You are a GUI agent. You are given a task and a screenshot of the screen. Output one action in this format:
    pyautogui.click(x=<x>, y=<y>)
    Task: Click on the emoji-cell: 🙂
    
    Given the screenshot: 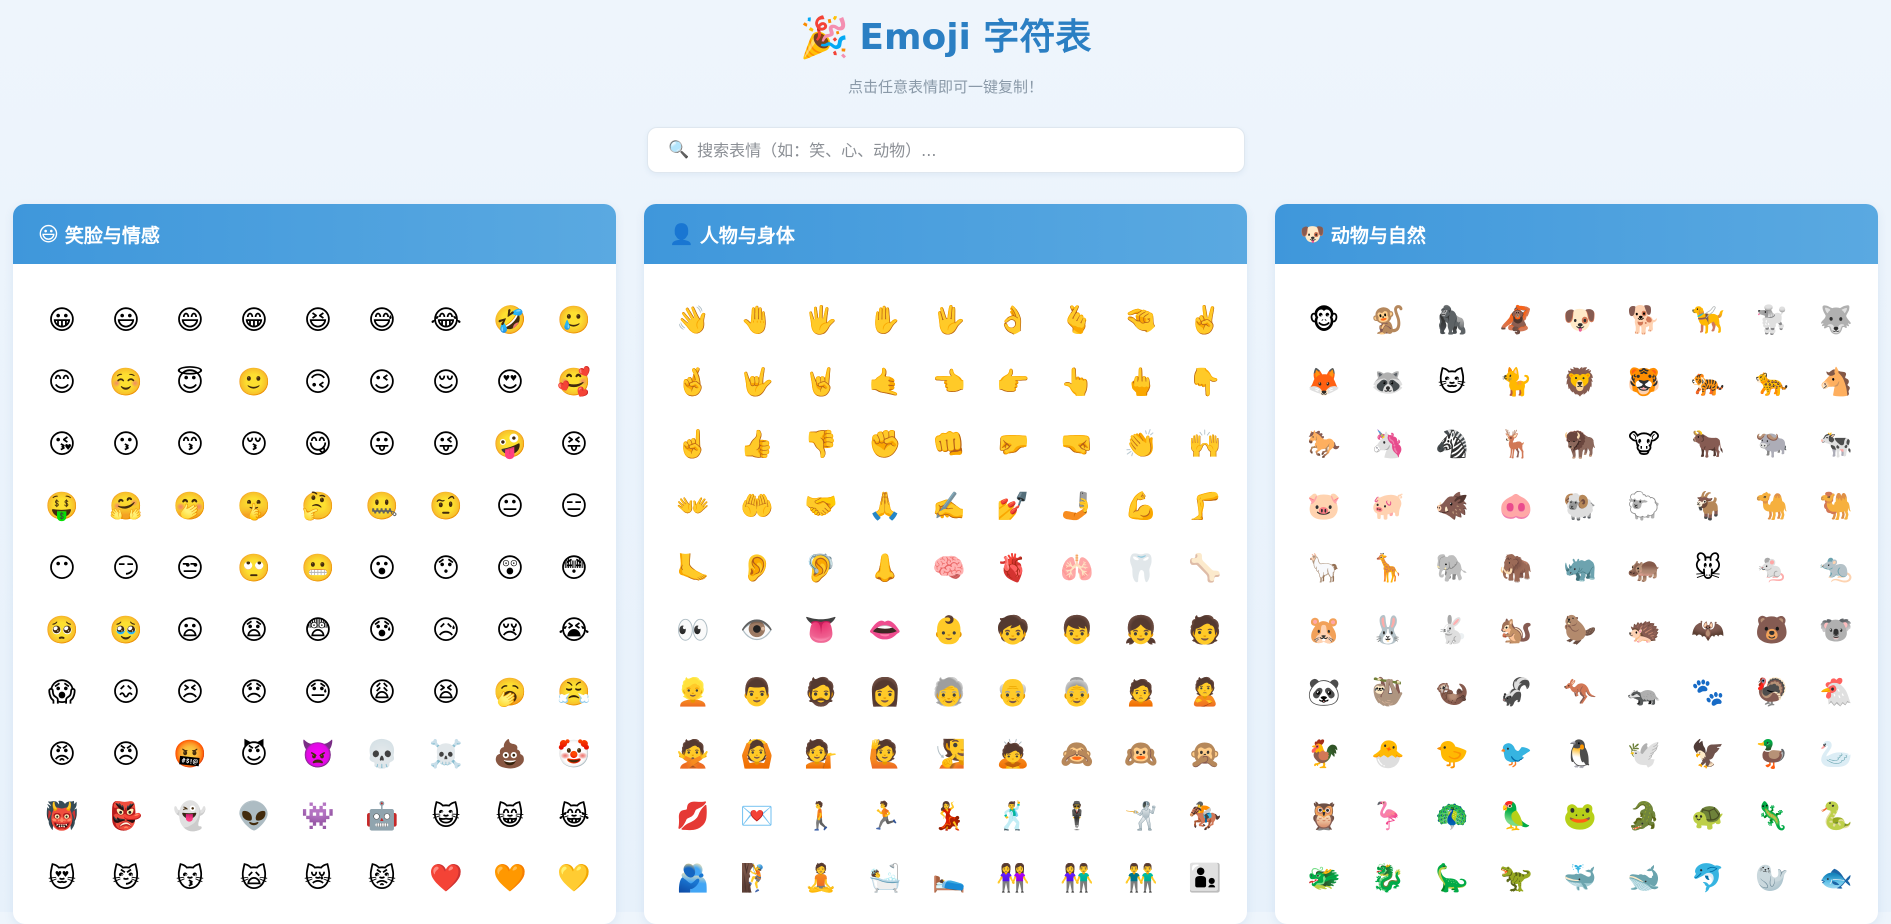 What is the action you would take?
    pyautogui.click(x=254, y=382)
    